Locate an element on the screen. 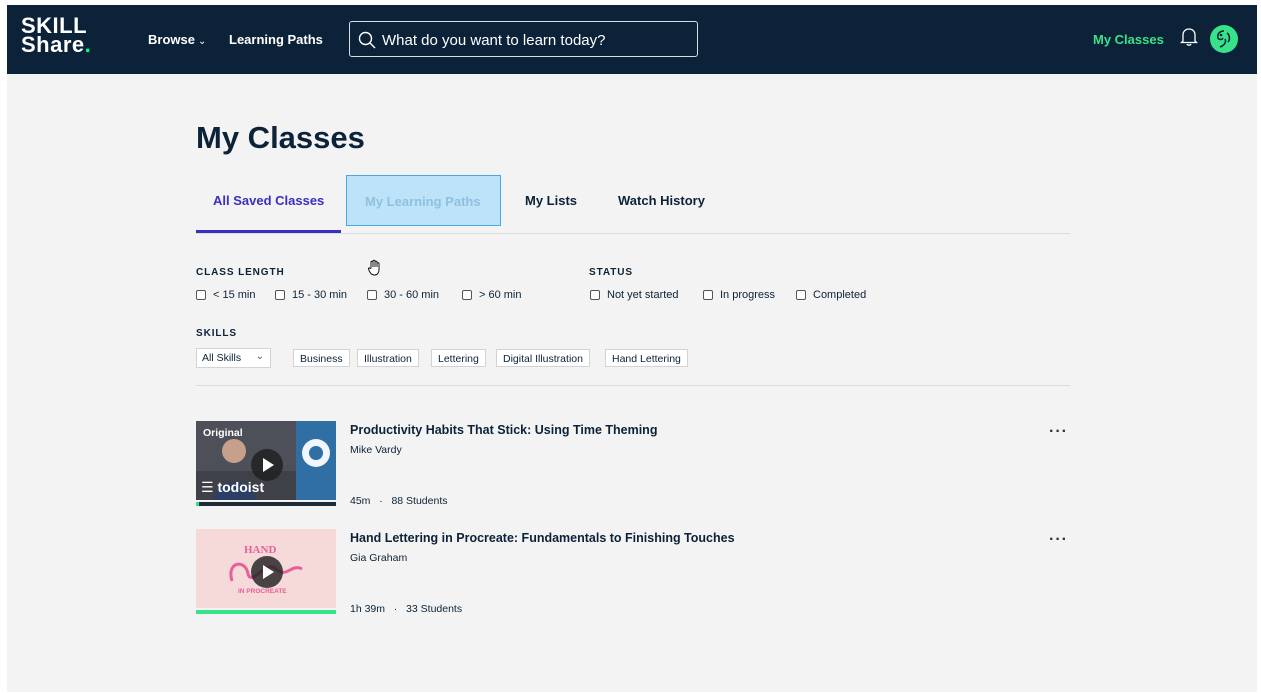 This screenshot has height=693, width=1261. skill-chip-hand-lettering: Hand Lettering is located at coordinates (646, 358).